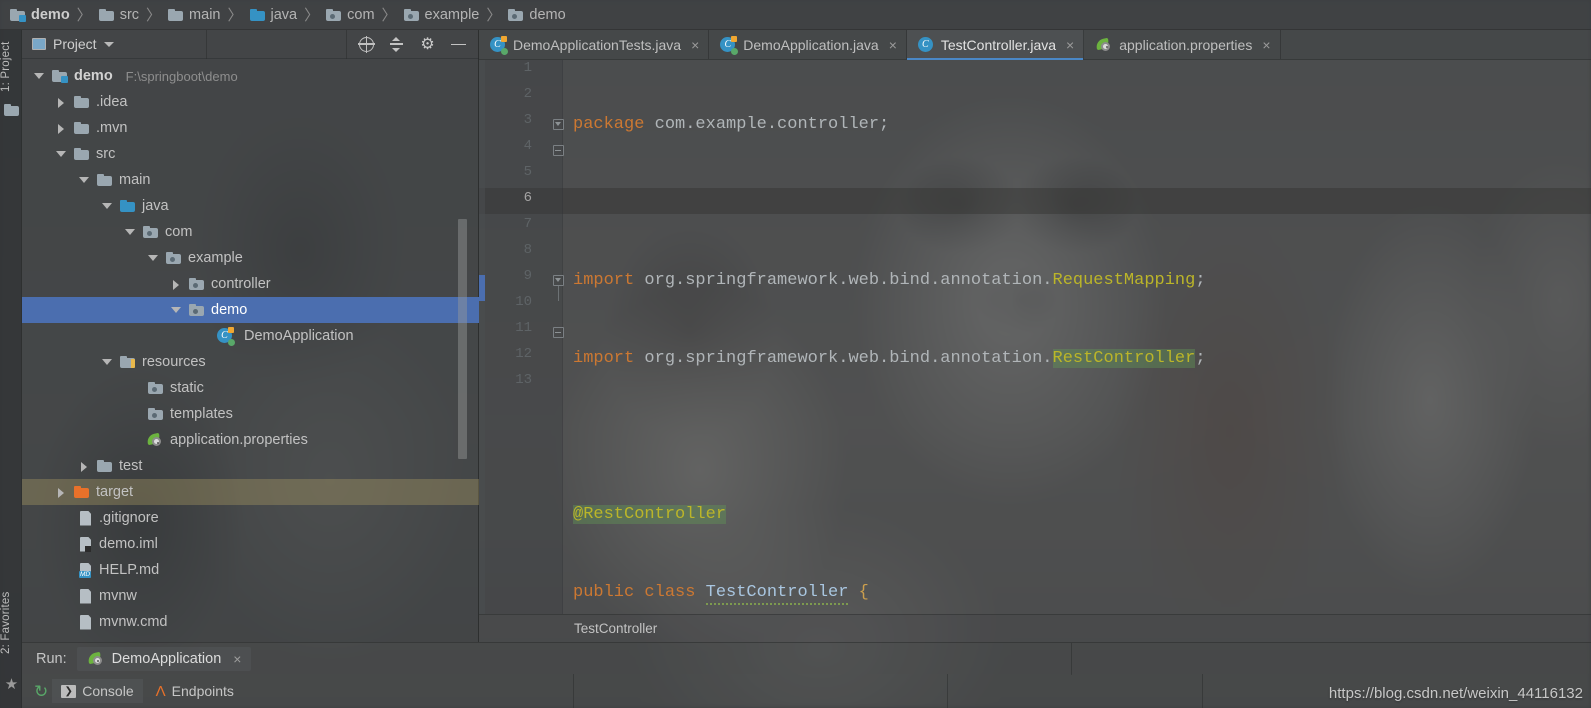  I want to click on project-panel-title: Project, so click(75, 44).